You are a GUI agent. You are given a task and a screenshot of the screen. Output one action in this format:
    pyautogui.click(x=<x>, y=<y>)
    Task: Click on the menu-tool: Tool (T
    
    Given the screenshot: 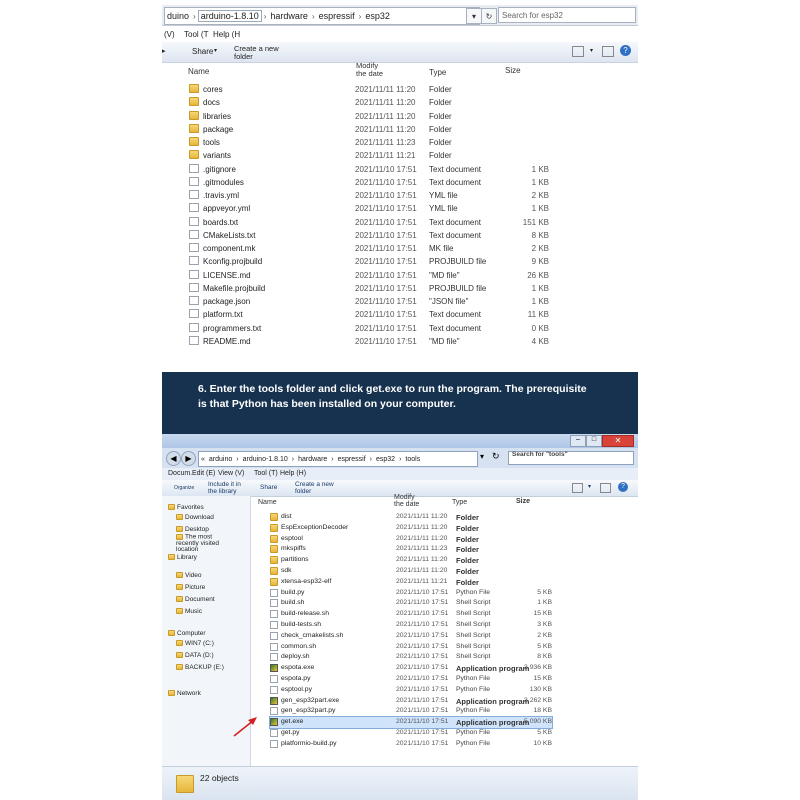 What is the action you would take?
    pyautogui.click(x=196, y=34)
    